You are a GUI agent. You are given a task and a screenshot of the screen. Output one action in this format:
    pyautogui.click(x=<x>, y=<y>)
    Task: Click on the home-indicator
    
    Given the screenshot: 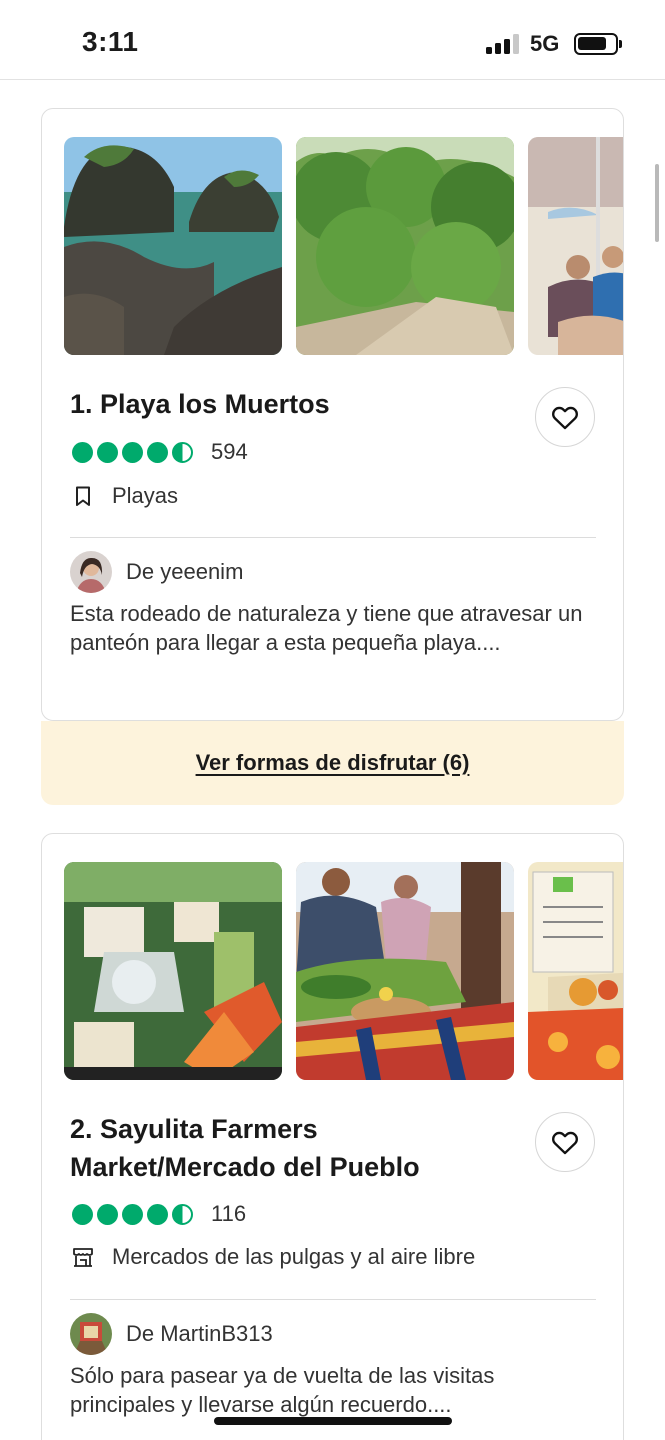 What is the action you would take?
    pyautogui.click(x=333, y=1421)
    